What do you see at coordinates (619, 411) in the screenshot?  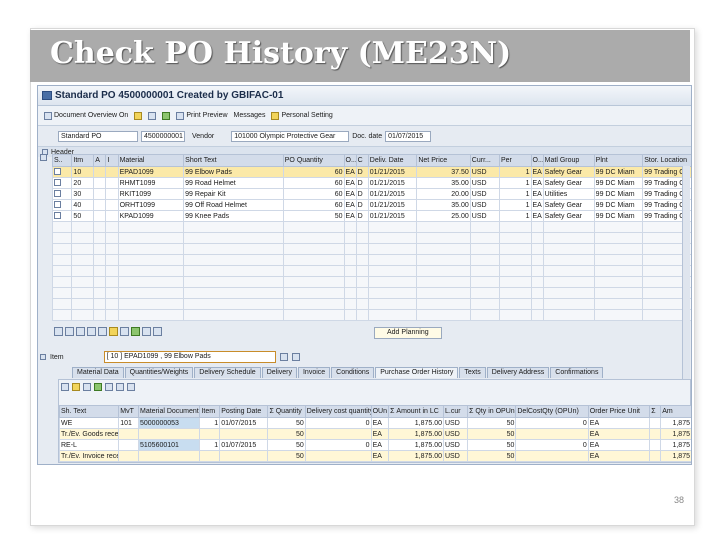 I see `hist-col-header: Order Price Unit` at bounding box center [619, 411].